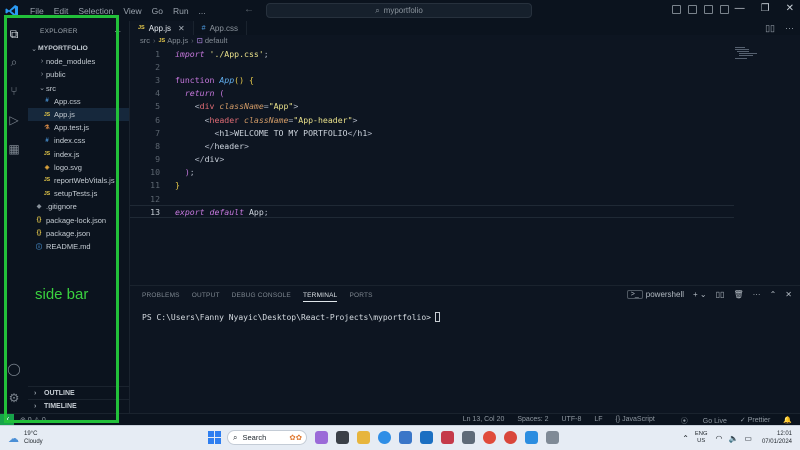 Image resolution: width=800 pixels, height=450 pixels. What do you see at coordinates (78, 246) in the screenshot?
I see `tree-file-readme: ⓘ README.md` at bounding box center [78, 246].